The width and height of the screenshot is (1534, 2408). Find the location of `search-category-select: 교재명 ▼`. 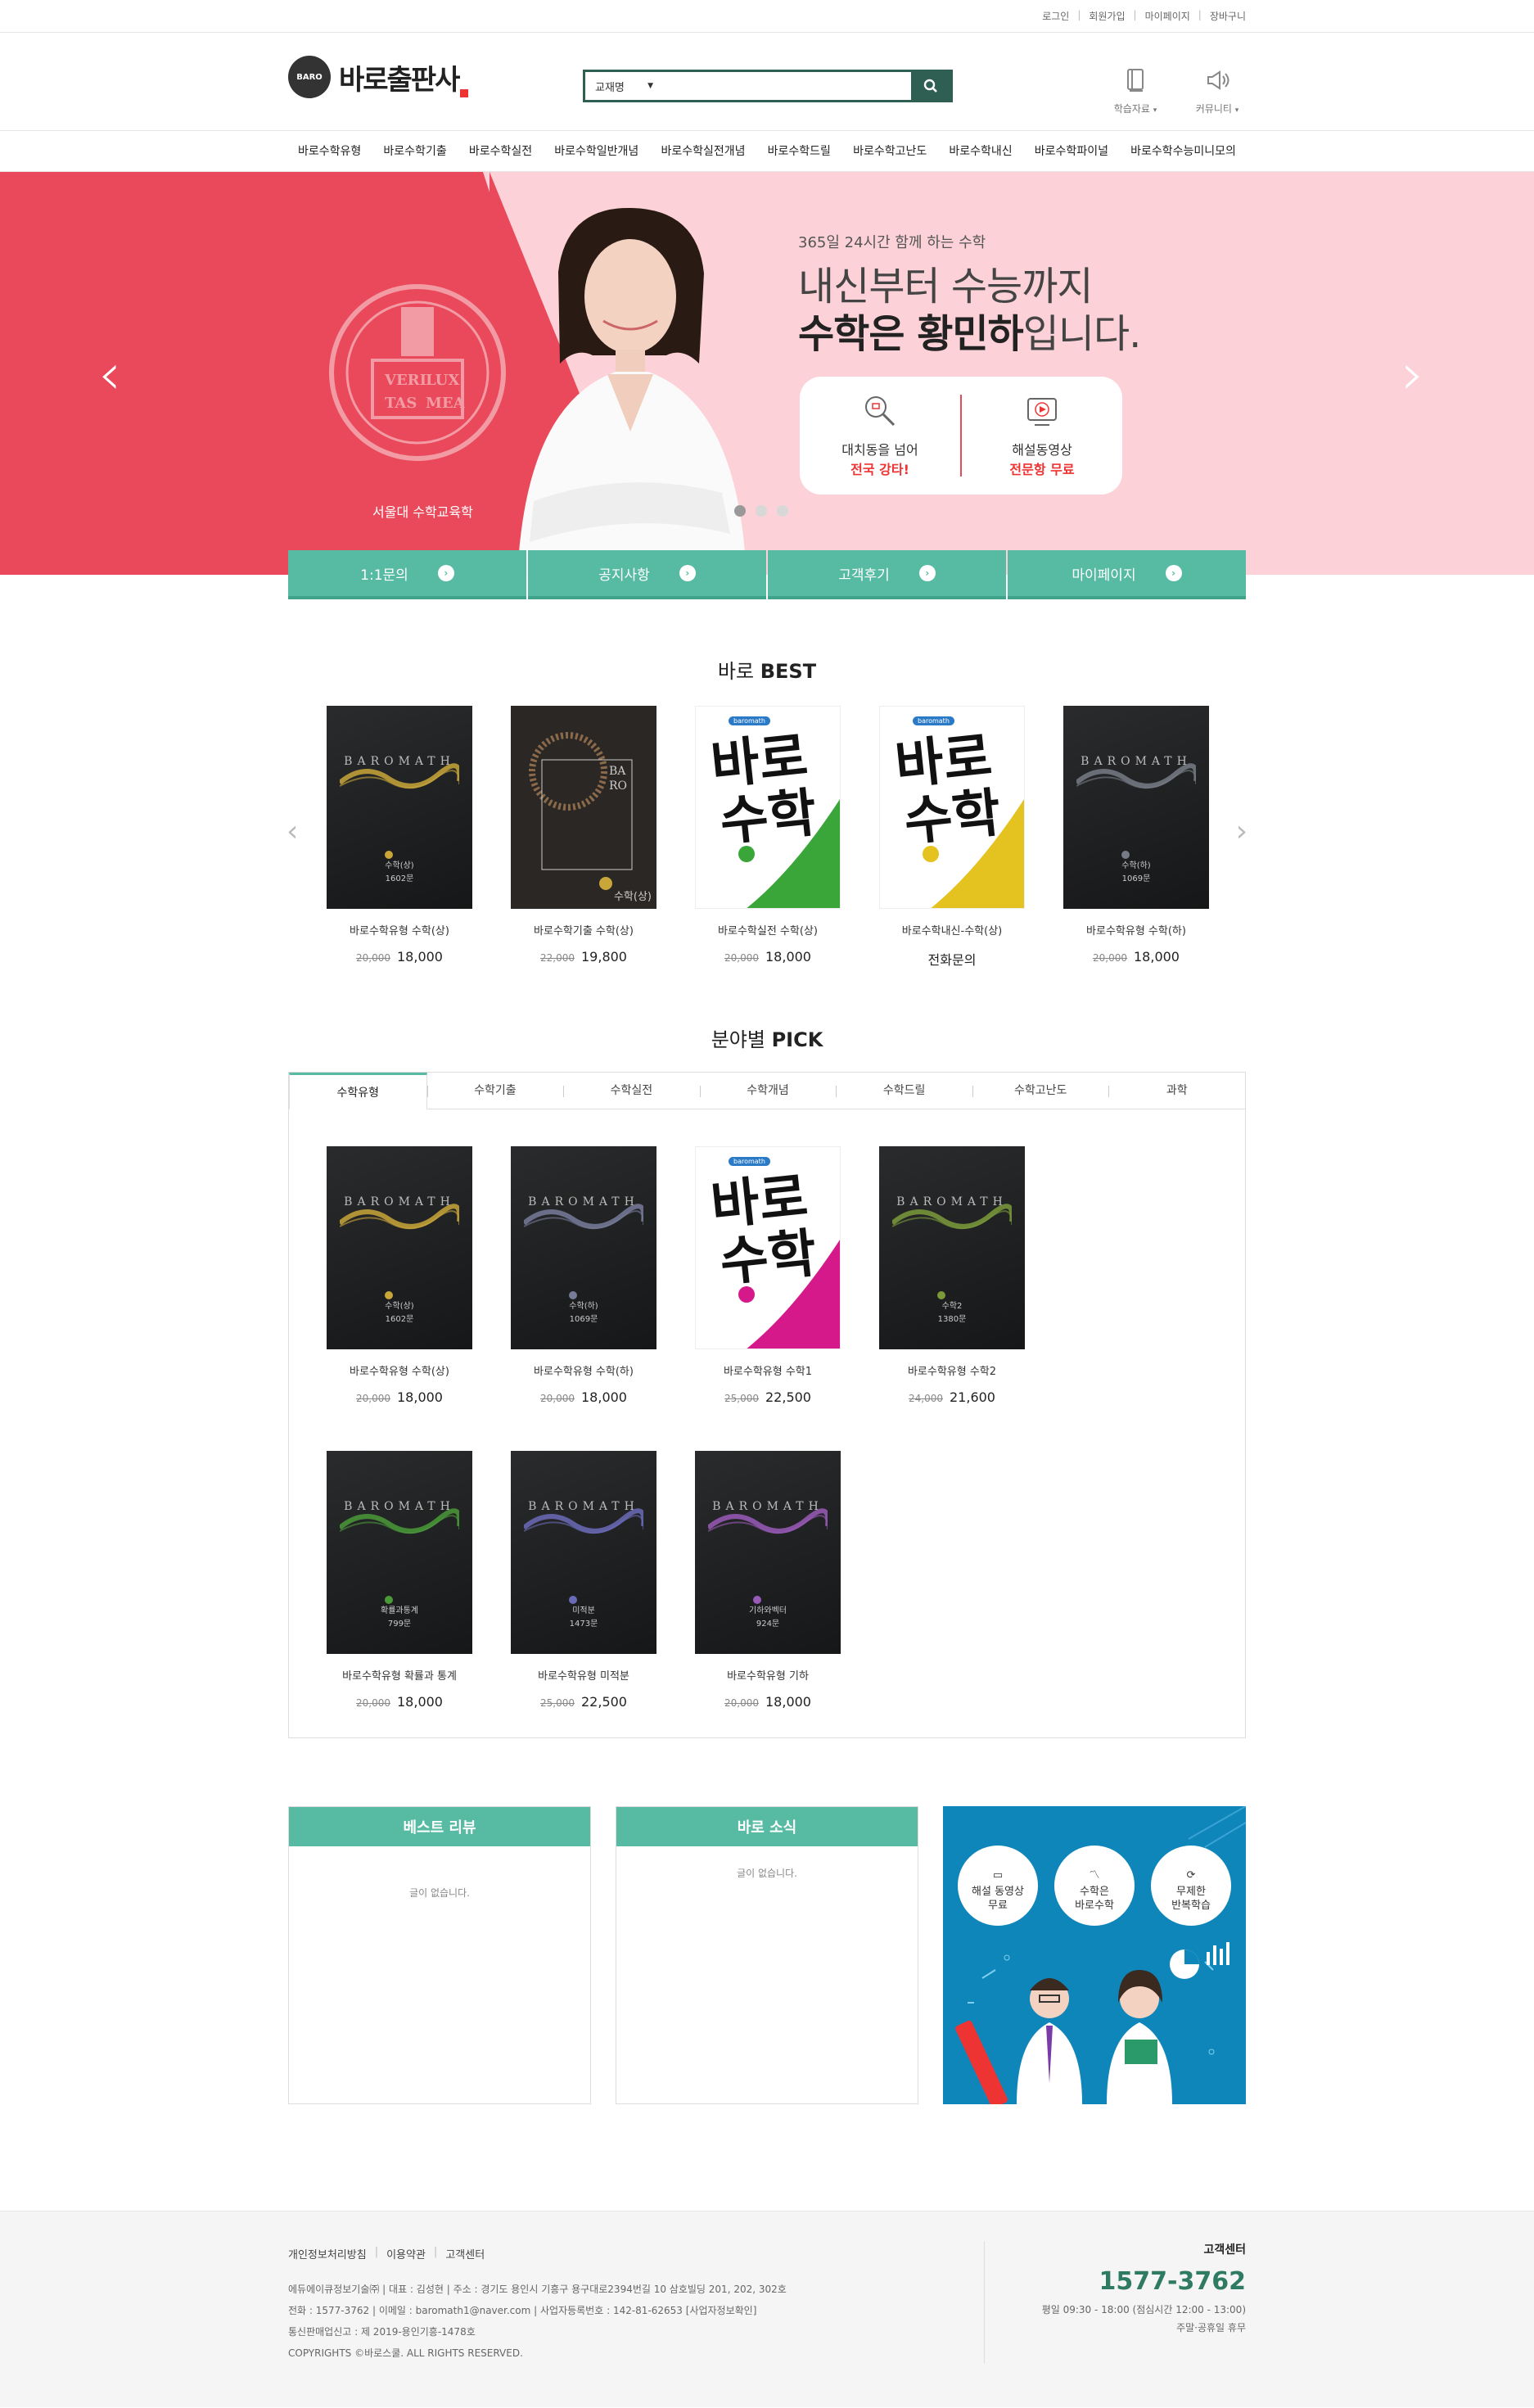

search-category-select: 교재명 ▼ is located at coordinates (624, 86).